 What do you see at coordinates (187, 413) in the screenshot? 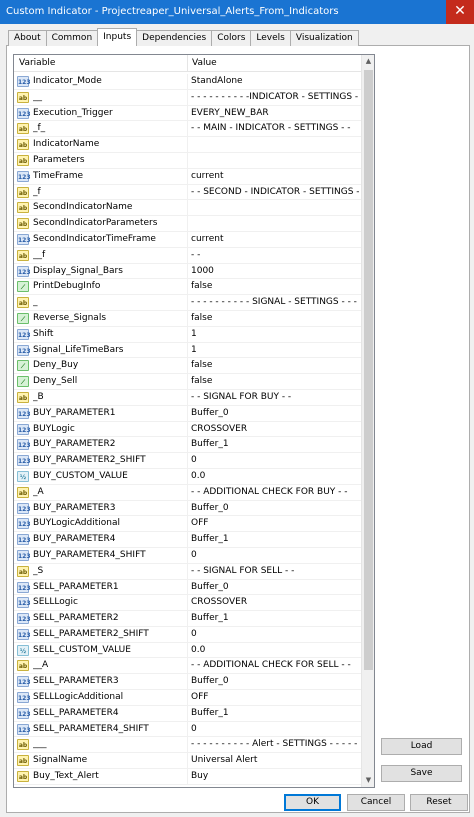
I see `input-row: 123 BUY_PARAMETER1 Buffer_0` at bounding box center [187, 413].